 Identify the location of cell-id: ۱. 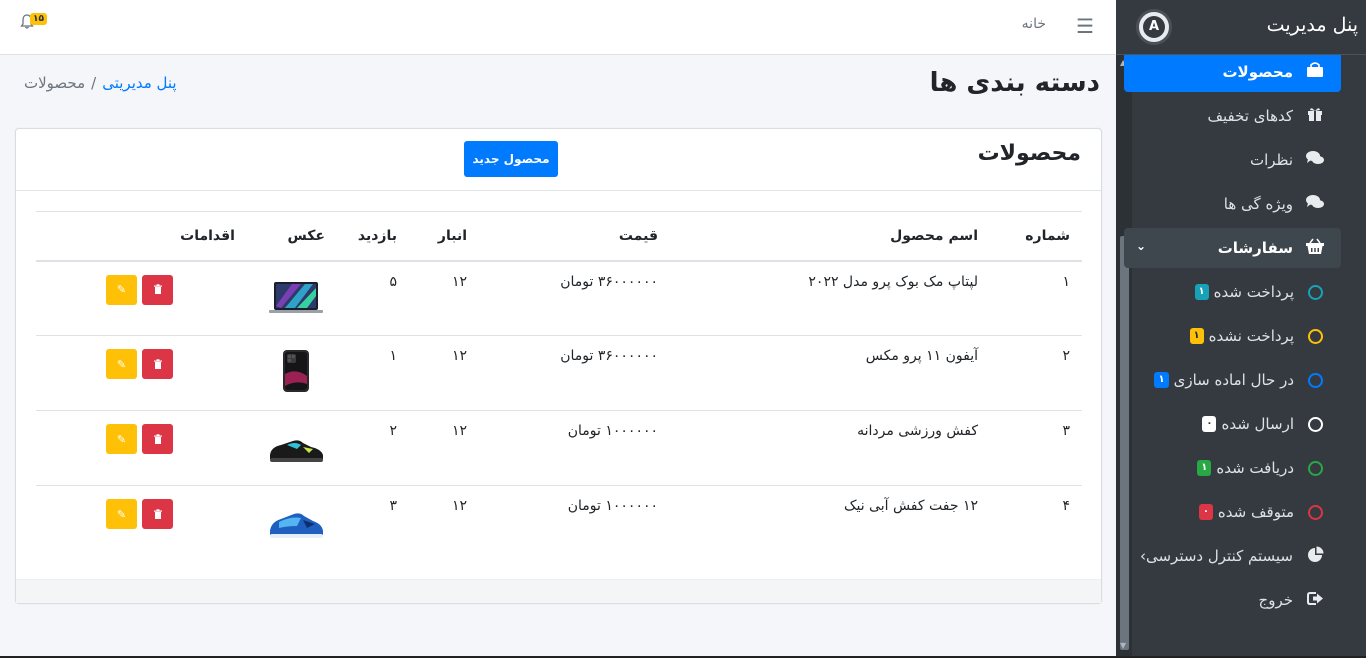
(1036, 298).